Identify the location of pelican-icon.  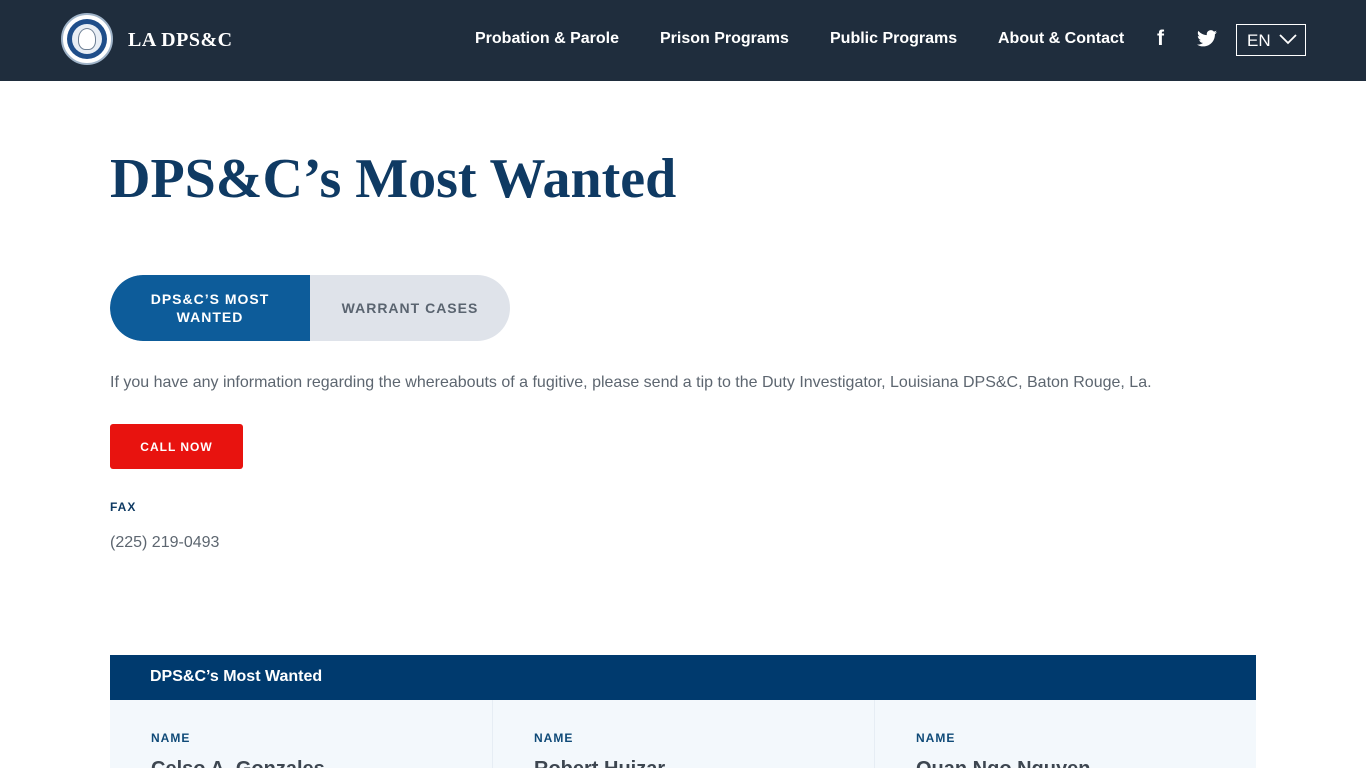
(87, 39).